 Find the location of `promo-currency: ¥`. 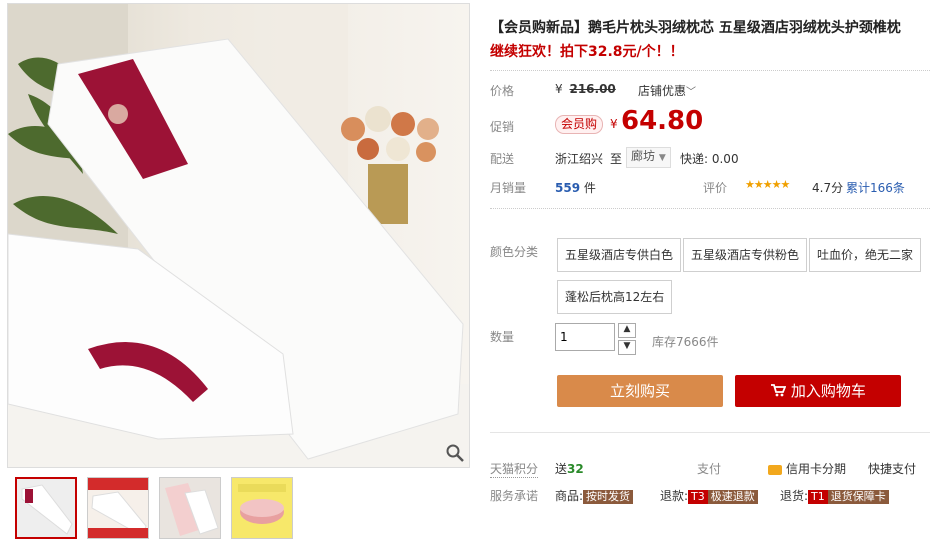

promo-currency: ¥ is located at coordinates (614, 124).